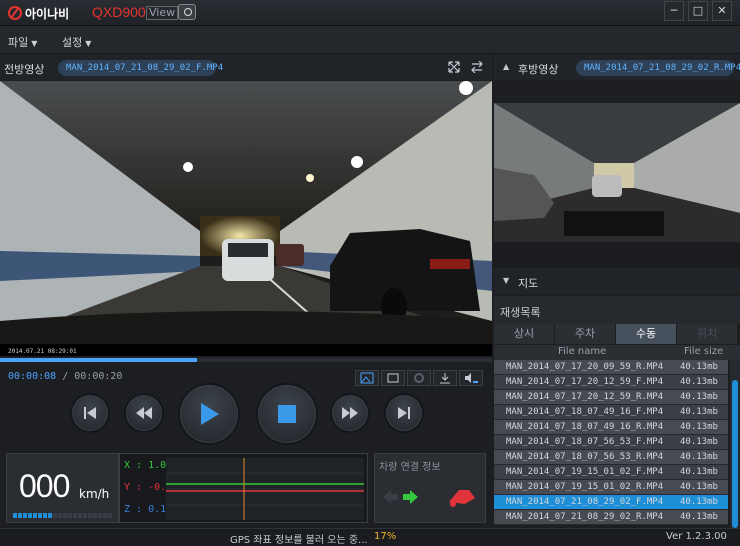 This screenshot has width=740, height=546. What do you see at coordinates (617, 281) in the screenshot?
I see `map-header: ▼ 지도` at bounding box center [617, 281].